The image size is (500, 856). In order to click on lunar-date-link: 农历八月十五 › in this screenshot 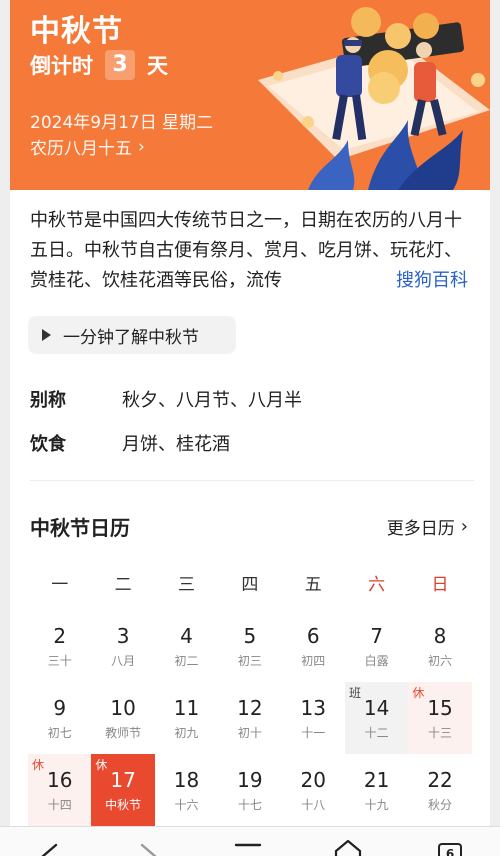, I will do `click(87, 147)`.